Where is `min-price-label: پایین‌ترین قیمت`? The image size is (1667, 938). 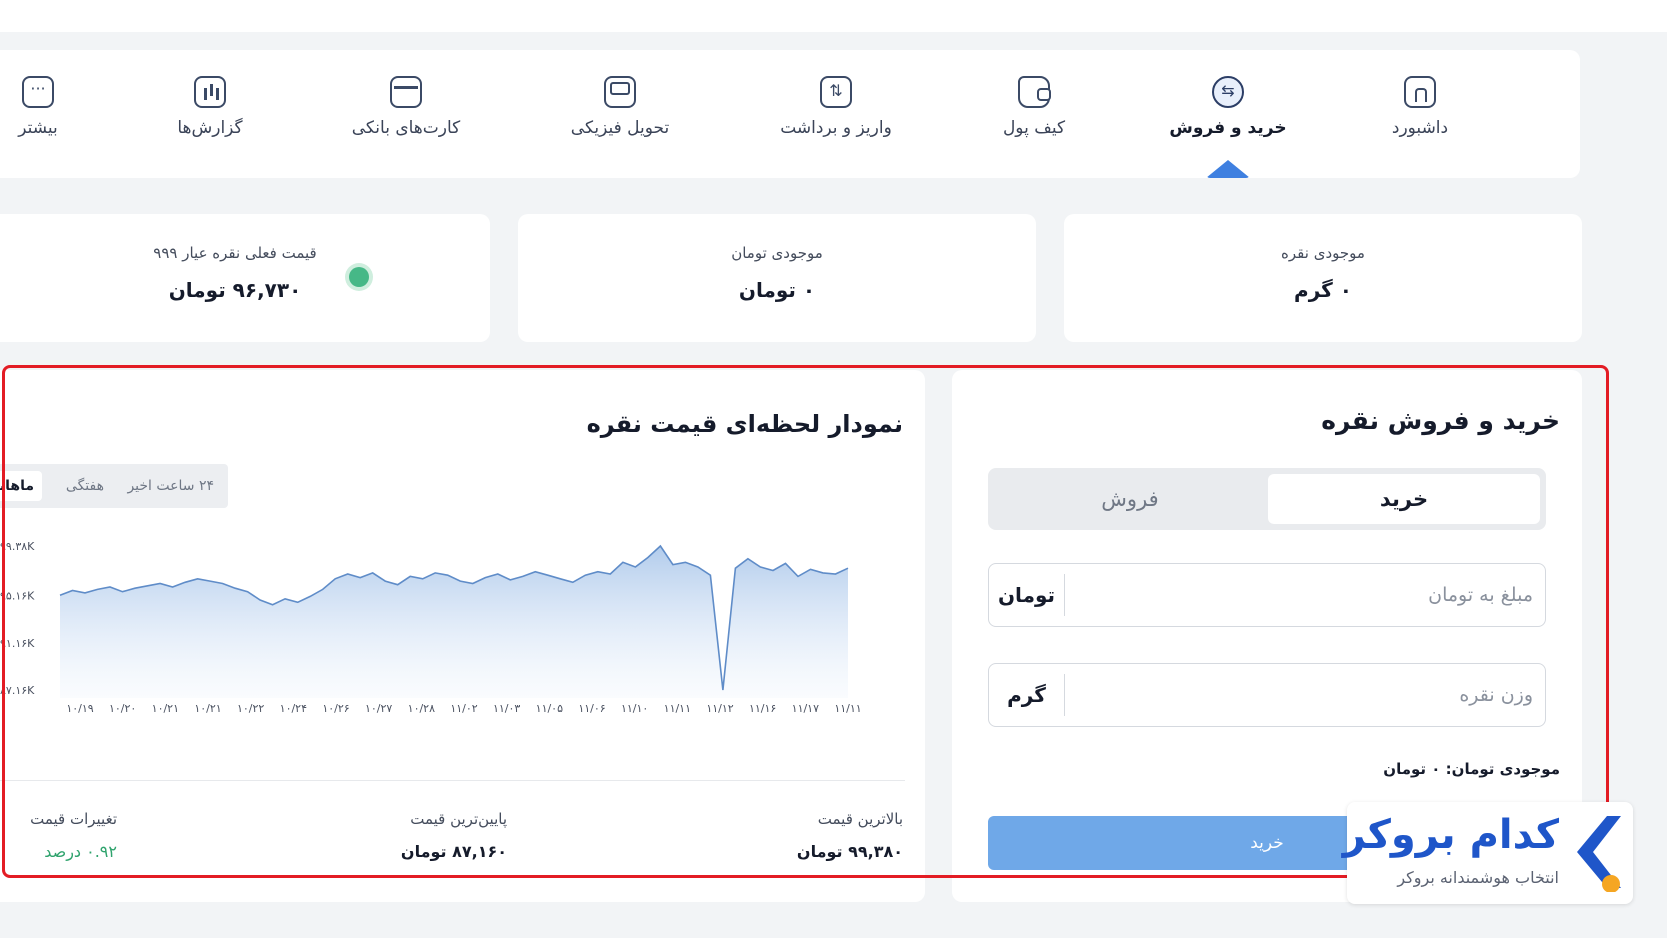
min-price-label: پایین‌ترین قیمت is located at coordinates (458, 819).